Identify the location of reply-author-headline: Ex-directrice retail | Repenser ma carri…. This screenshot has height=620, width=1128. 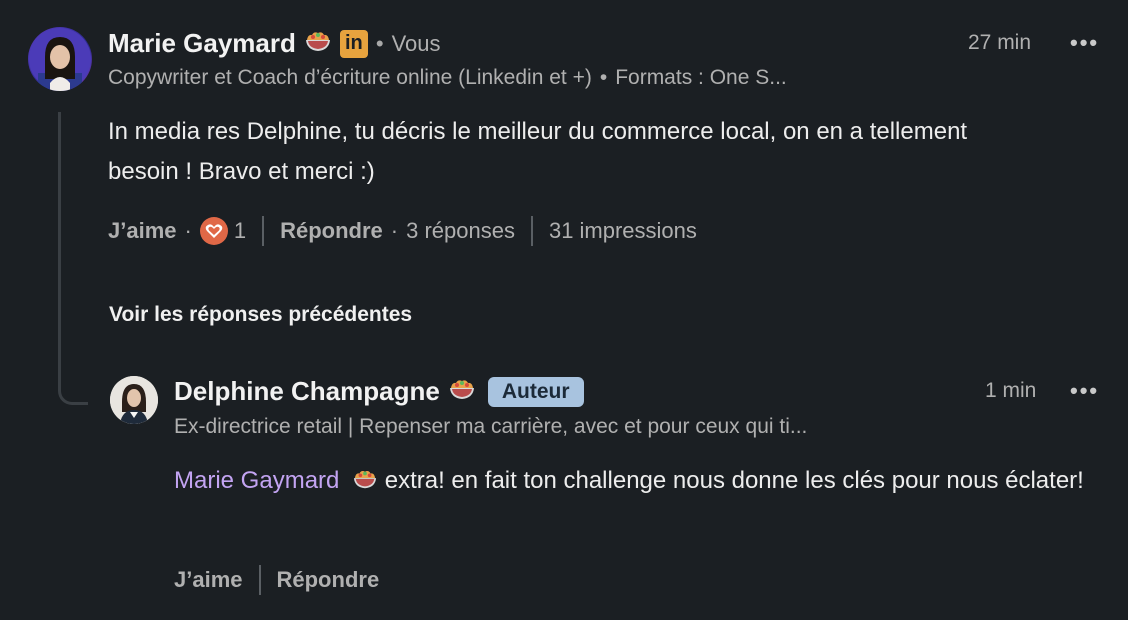
(491, 426).